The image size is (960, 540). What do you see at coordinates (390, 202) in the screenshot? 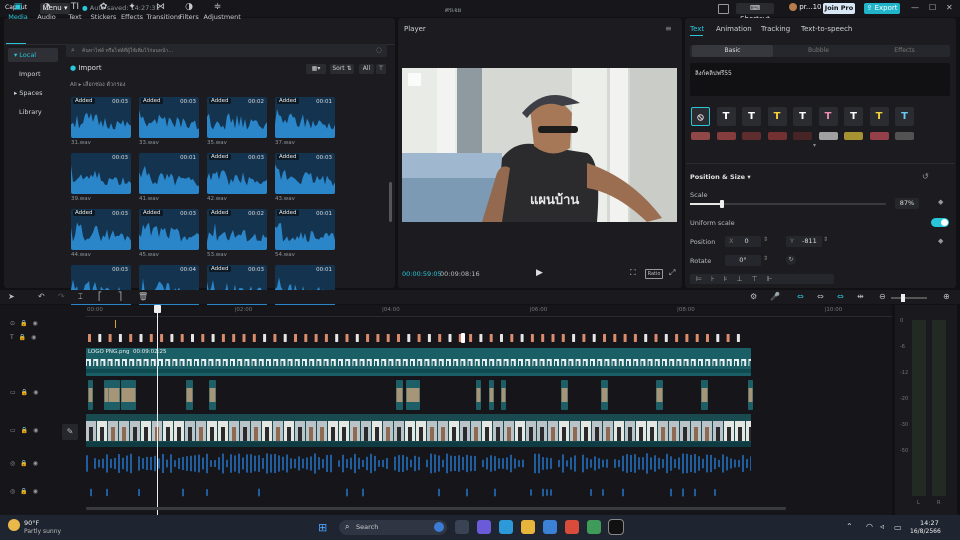
I see `media-scrollbar` at bounding box center [390, 202].